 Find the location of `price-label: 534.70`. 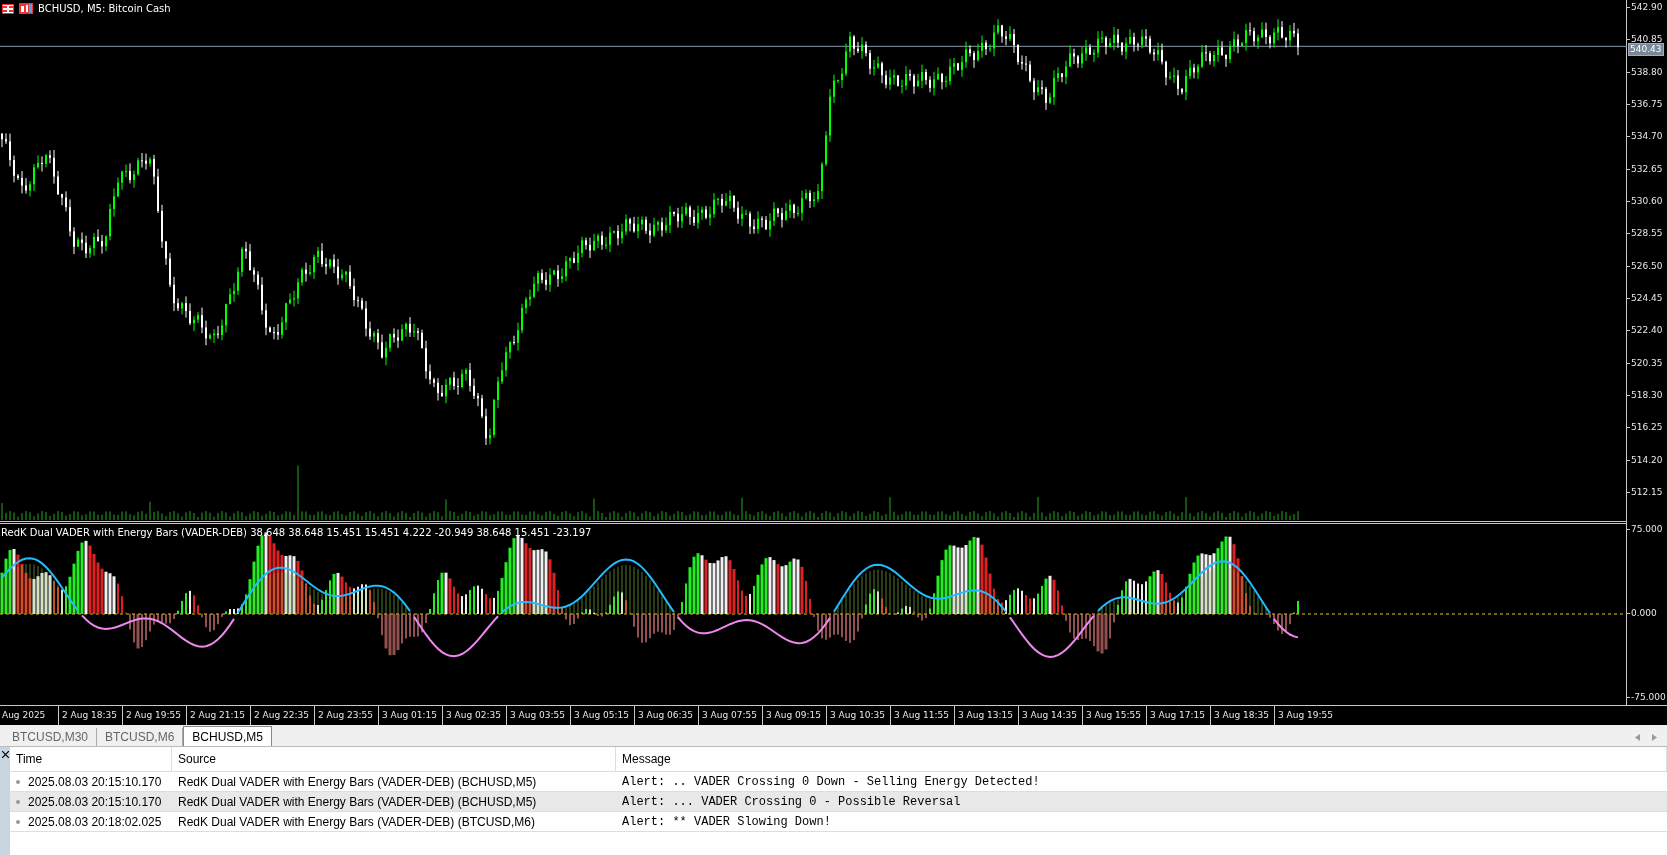

price-label: 534.70 is located at coordinates (1647, 136).